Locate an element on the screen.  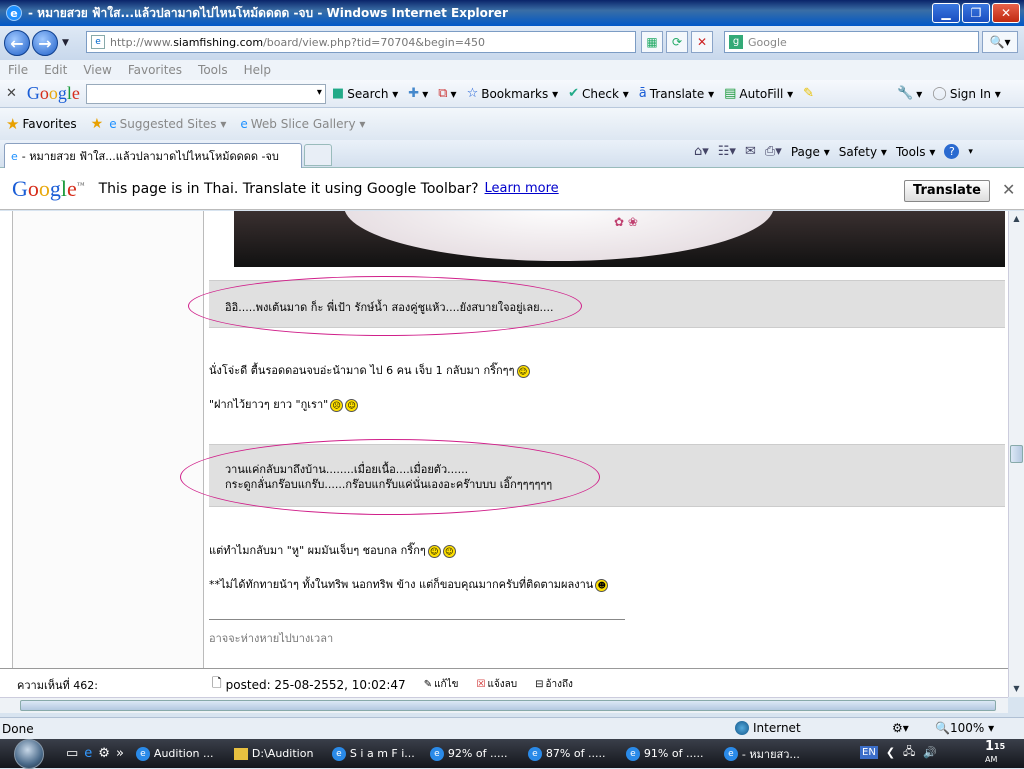
ie-quicklaunch-icon: e is located at coordinates (88, 753).